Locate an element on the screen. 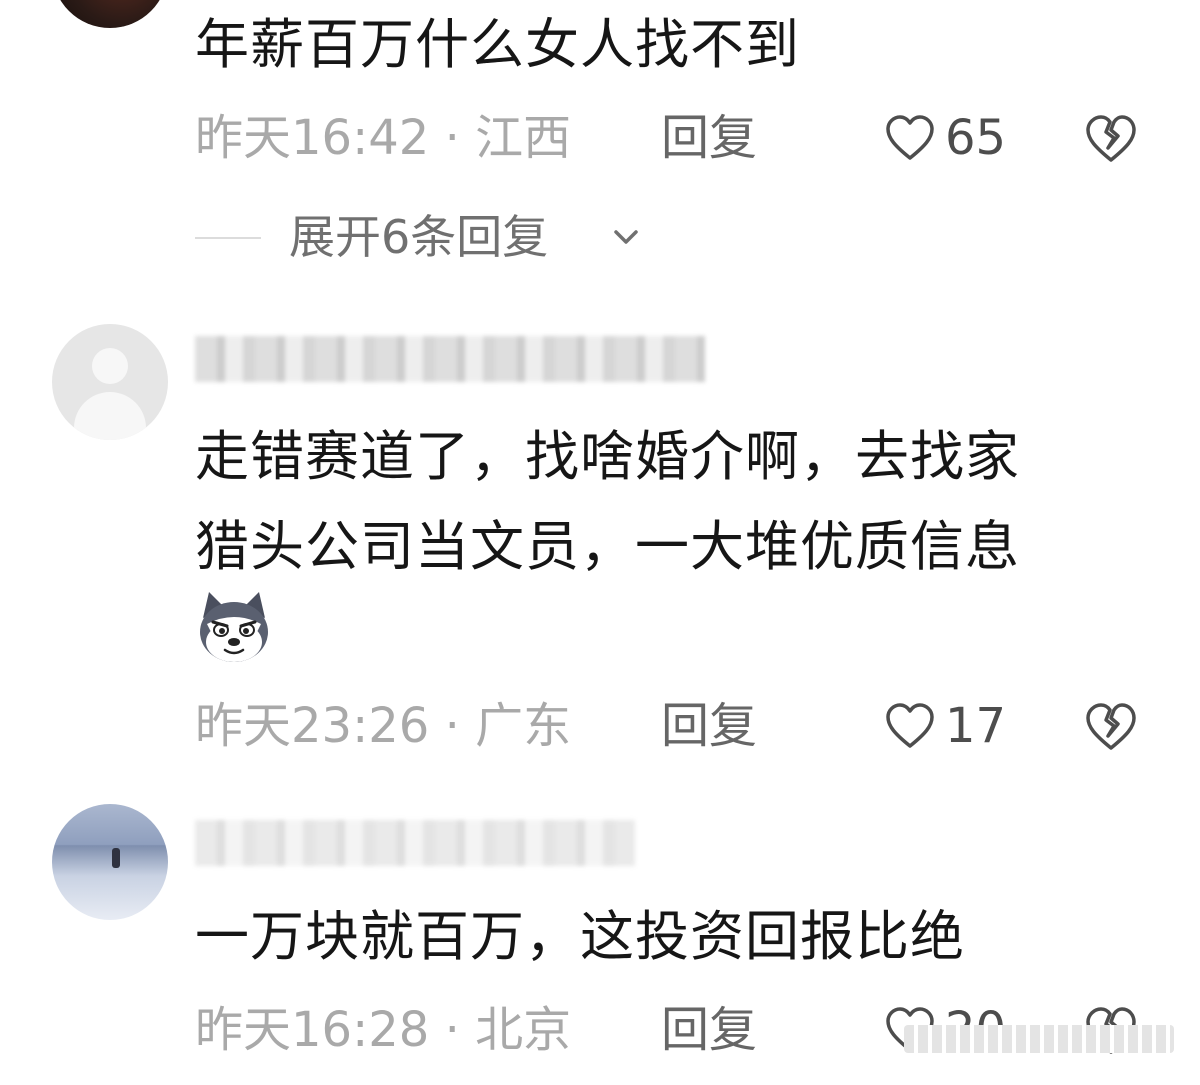 Image resolution: width=1200 pixels, height=1085 pixels. comment-time-location: 昨天16:28 · 北京 is located at coordinates (383, 1030).